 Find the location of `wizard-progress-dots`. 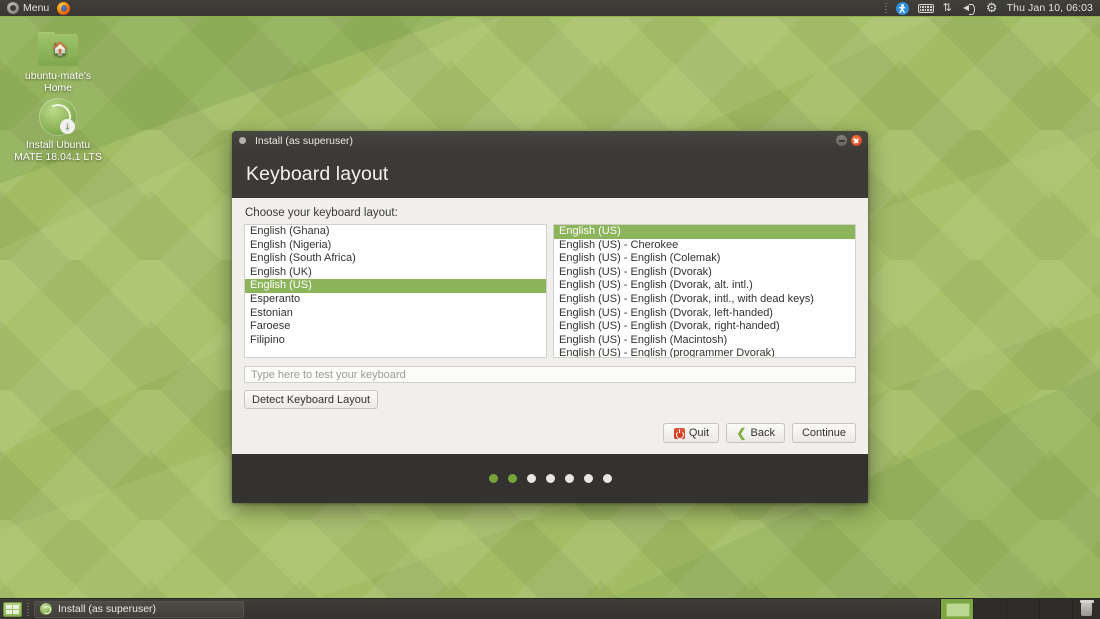

wizard-progress-dots is located at coordinates (550, 478).